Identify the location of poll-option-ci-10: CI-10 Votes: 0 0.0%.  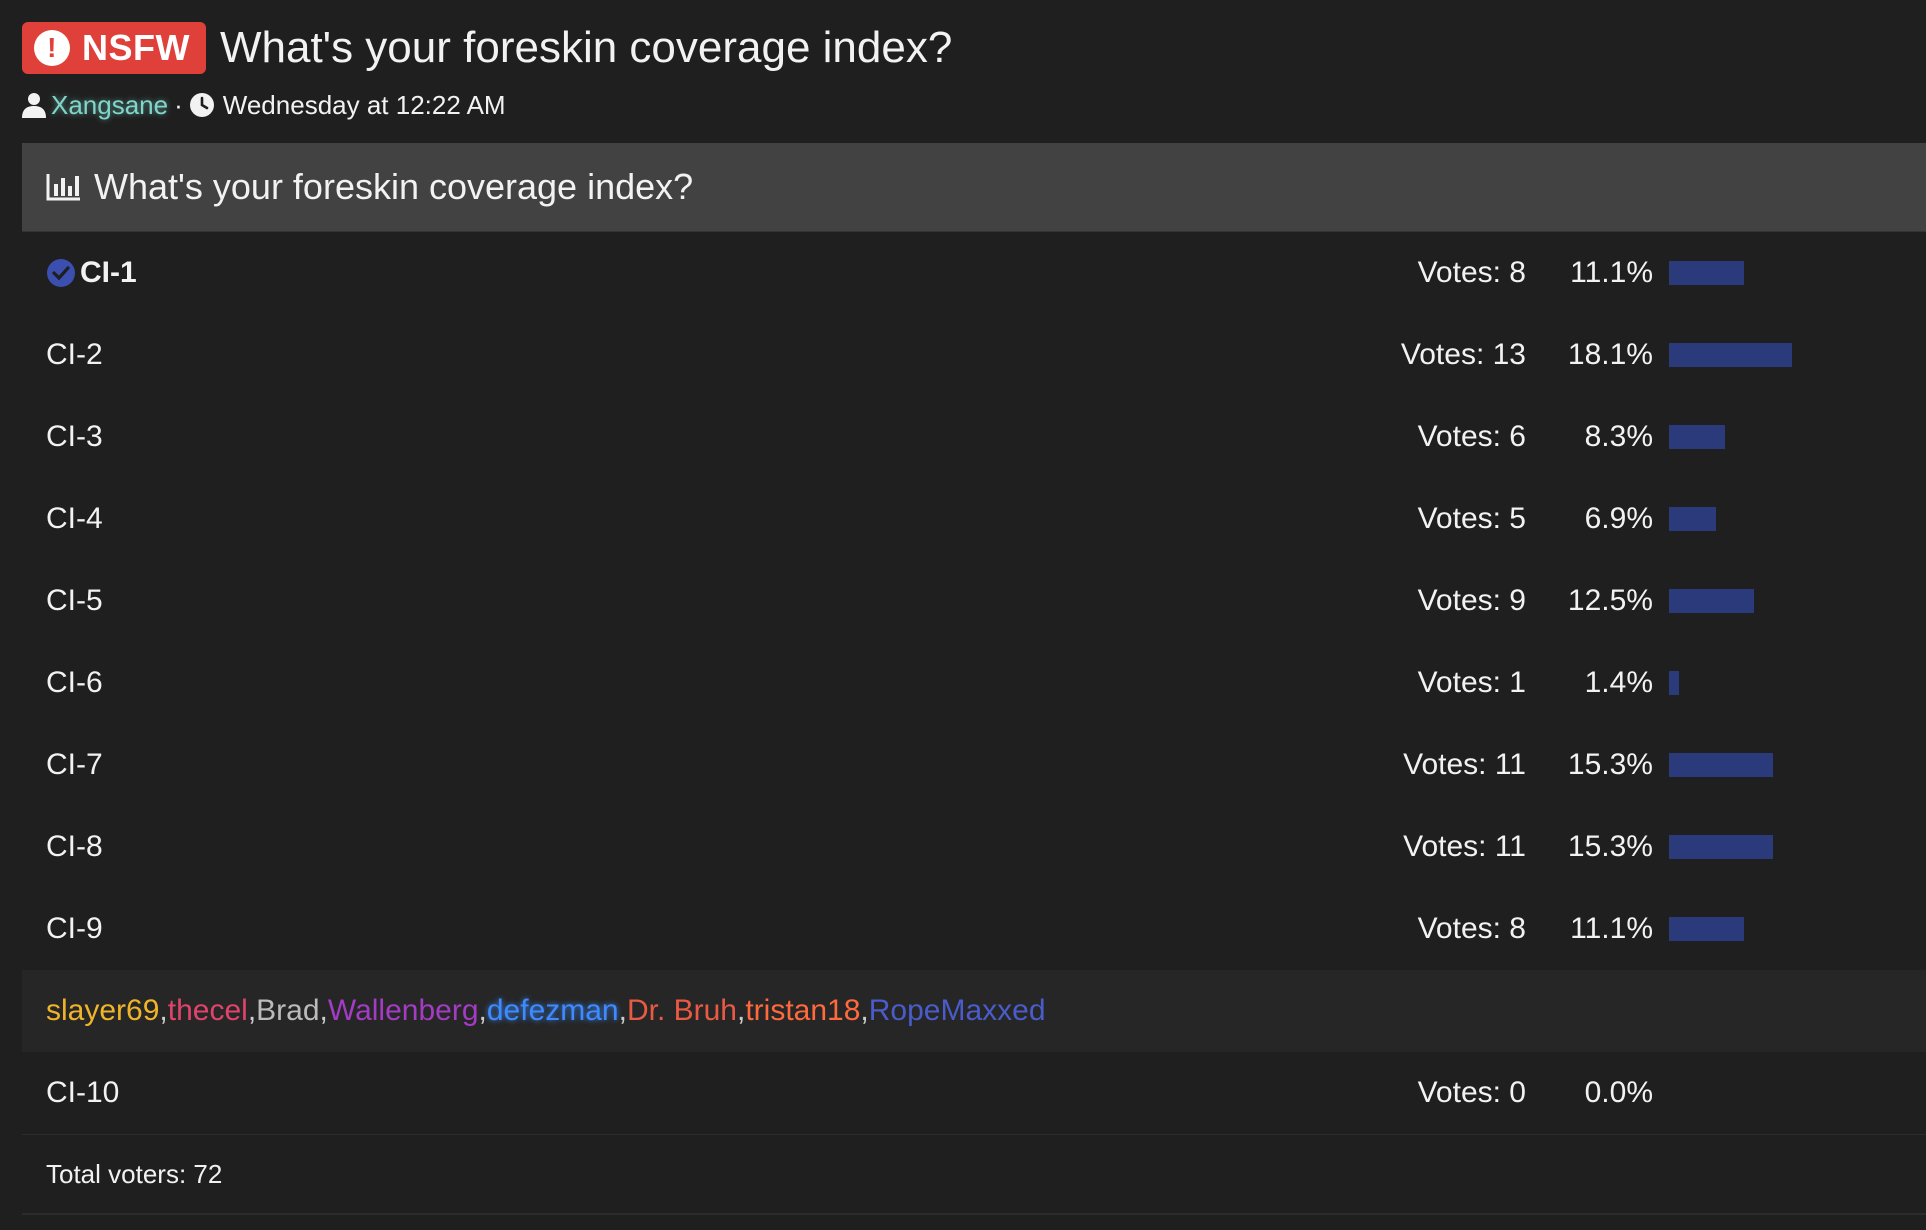
(974, 1093).